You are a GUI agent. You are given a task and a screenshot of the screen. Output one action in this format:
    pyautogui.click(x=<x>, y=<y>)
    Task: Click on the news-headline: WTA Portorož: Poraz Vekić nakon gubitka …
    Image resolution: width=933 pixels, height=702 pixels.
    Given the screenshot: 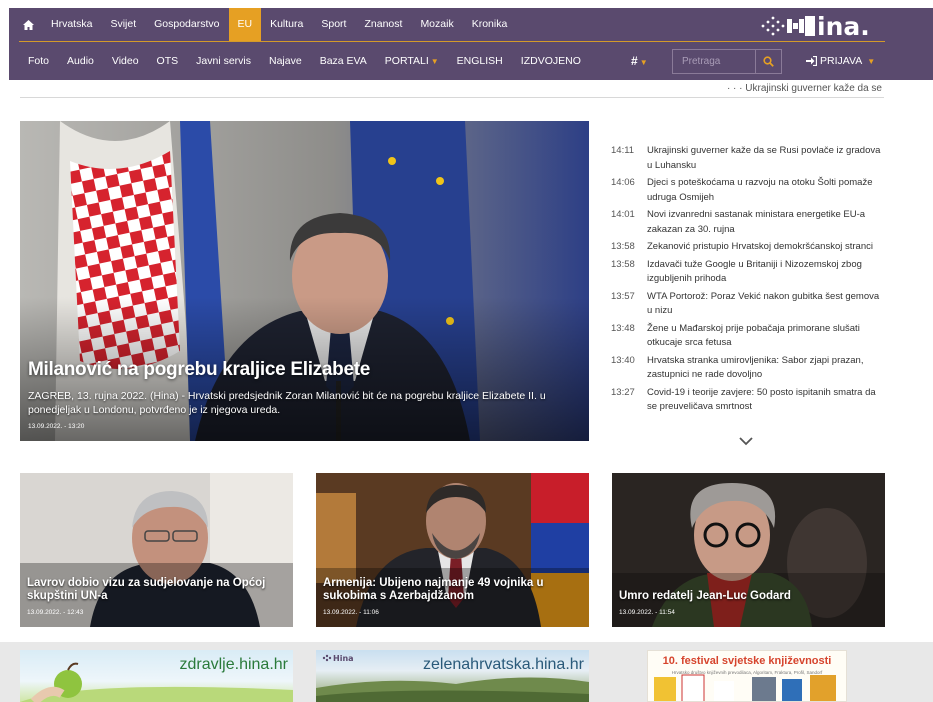 What is the action you would take?
    pyautogui.click(x=767, y=304)
    